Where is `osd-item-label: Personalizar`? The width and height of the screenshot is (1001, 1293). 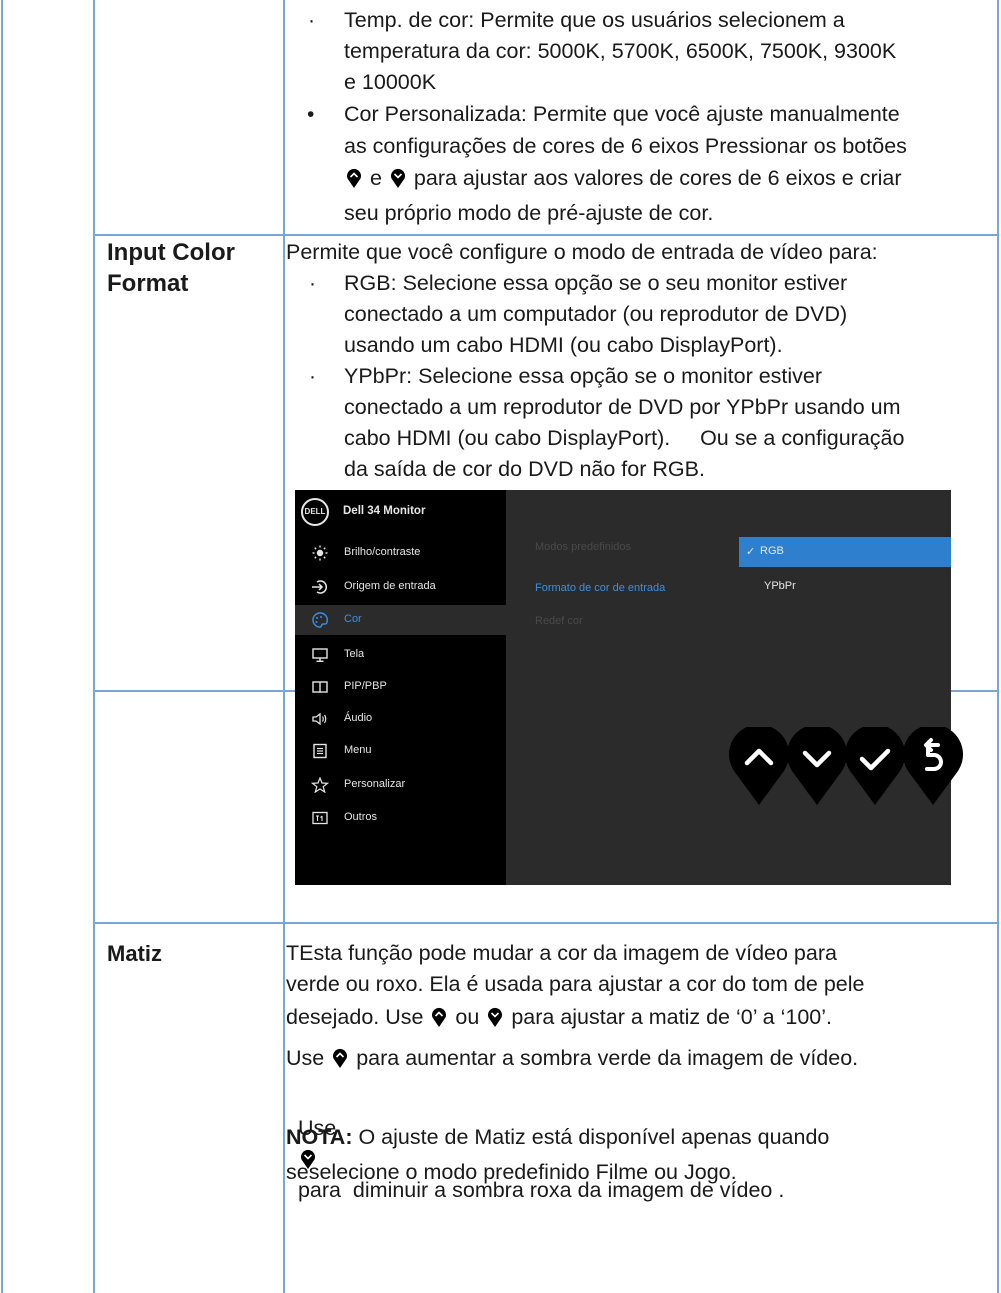 osd-item-label: Personalizar is located at coordinates (375, 784).